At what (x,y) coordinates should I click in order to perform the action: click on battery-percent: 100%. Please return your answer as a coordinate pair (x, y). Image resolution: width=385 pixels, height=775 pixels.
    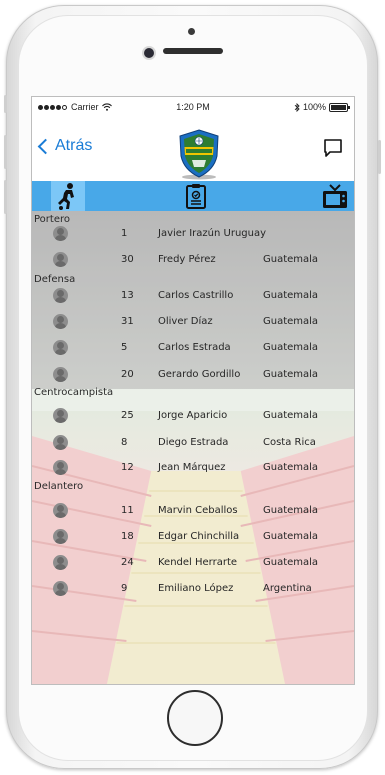
    Looking at the image, I should click on (314, 107).